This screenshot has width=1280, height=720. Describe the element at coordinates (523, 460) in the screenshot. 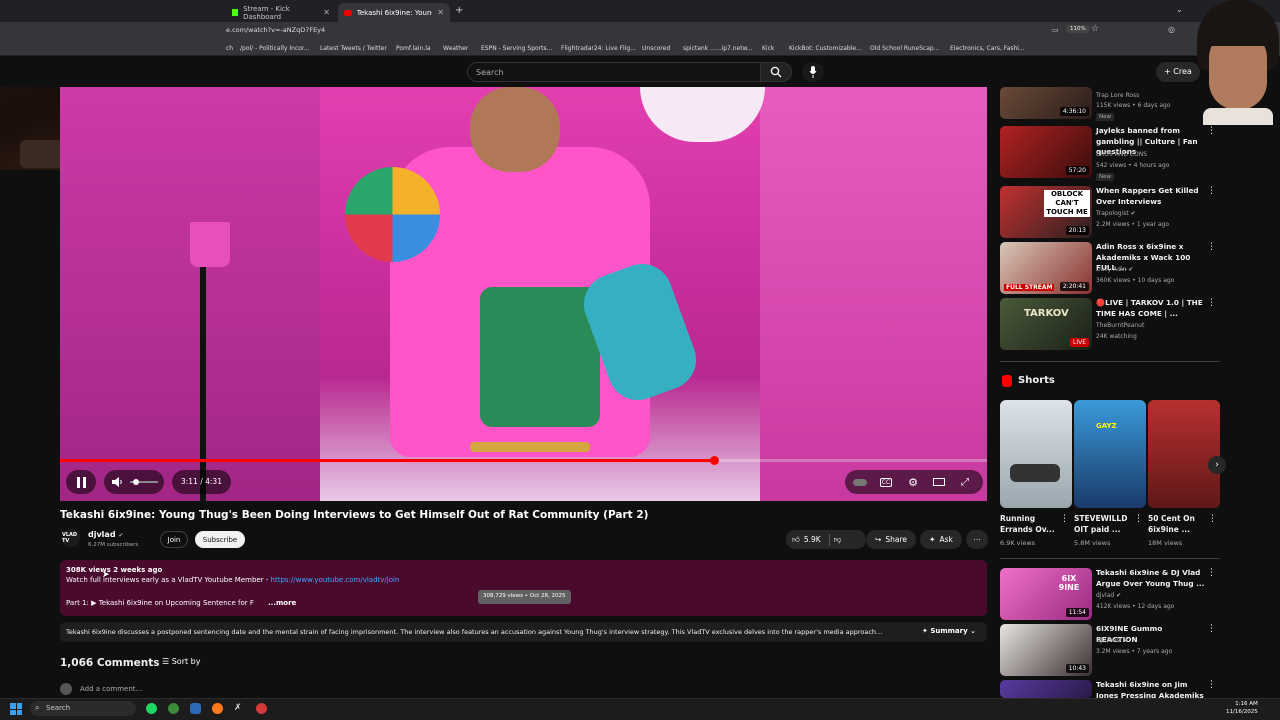

I see `video-progress-bar` at that location.